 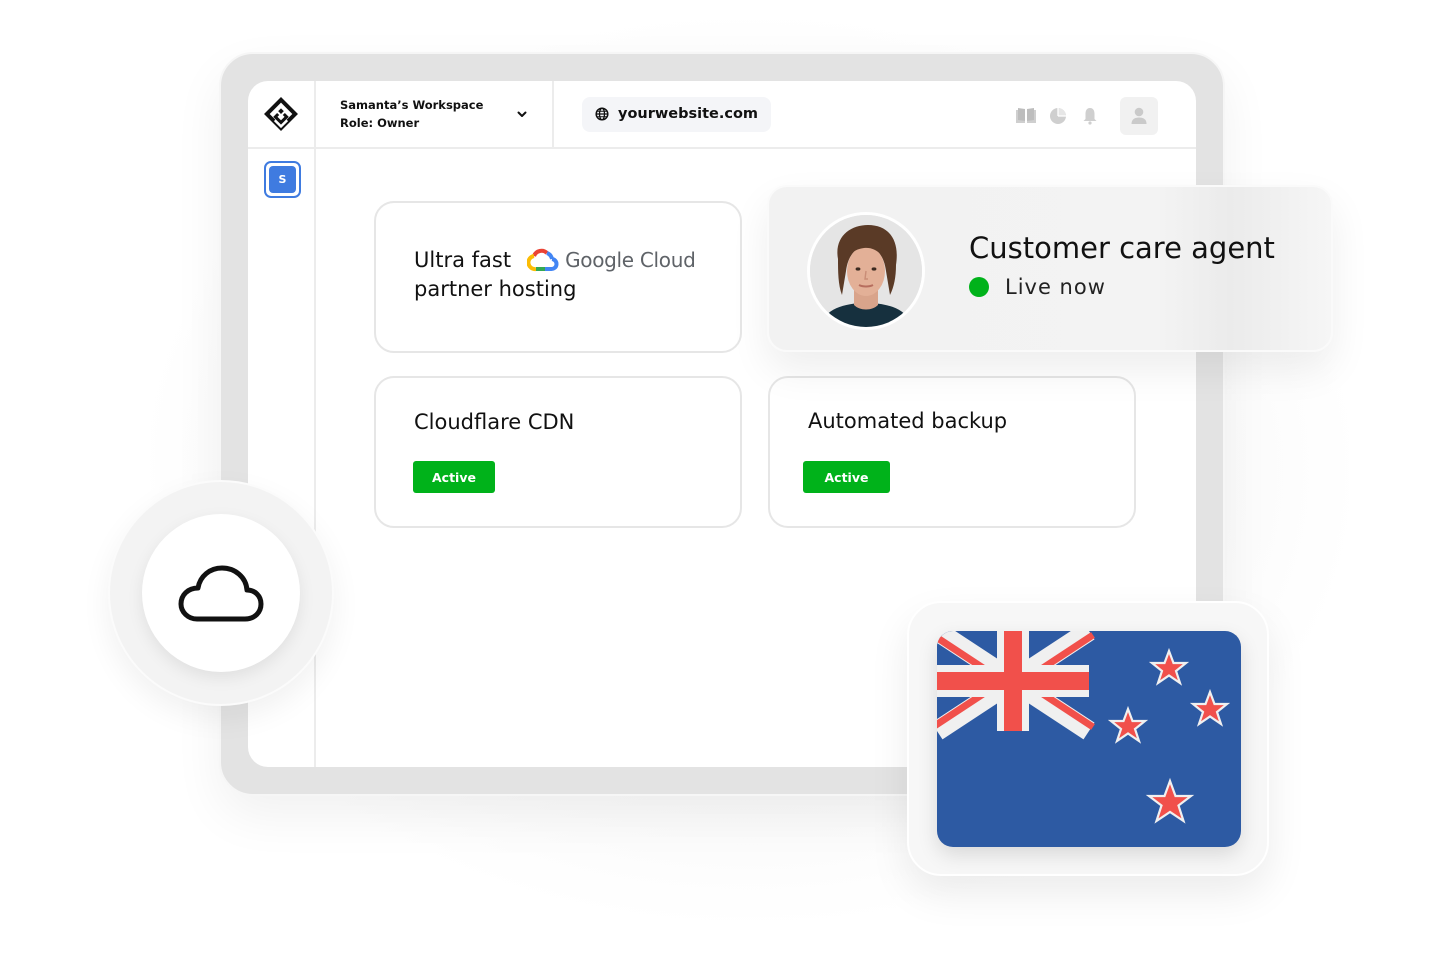 I want to click on chevron-down-icon, so click(x=522, y=114).